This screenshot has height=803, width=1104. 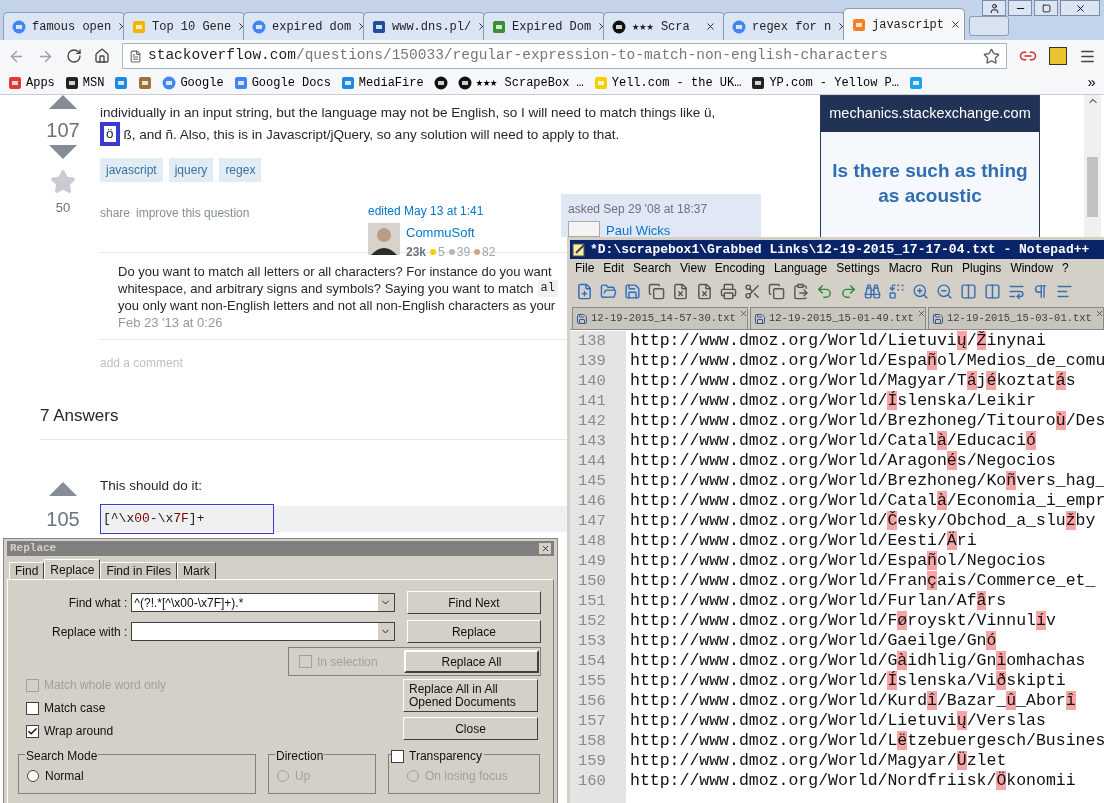 I want to click on line-number: 149, so click(x=592, y=561).